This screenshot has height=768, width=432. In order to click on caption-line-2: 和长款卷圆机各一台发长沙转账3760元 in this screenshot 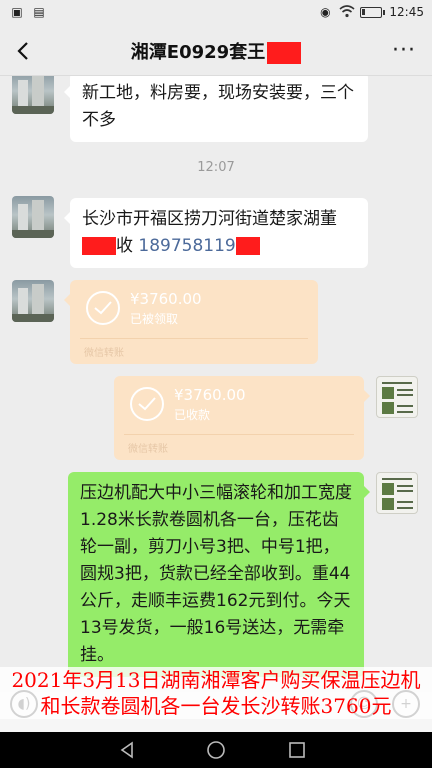, I will do `click(216, 706)`.